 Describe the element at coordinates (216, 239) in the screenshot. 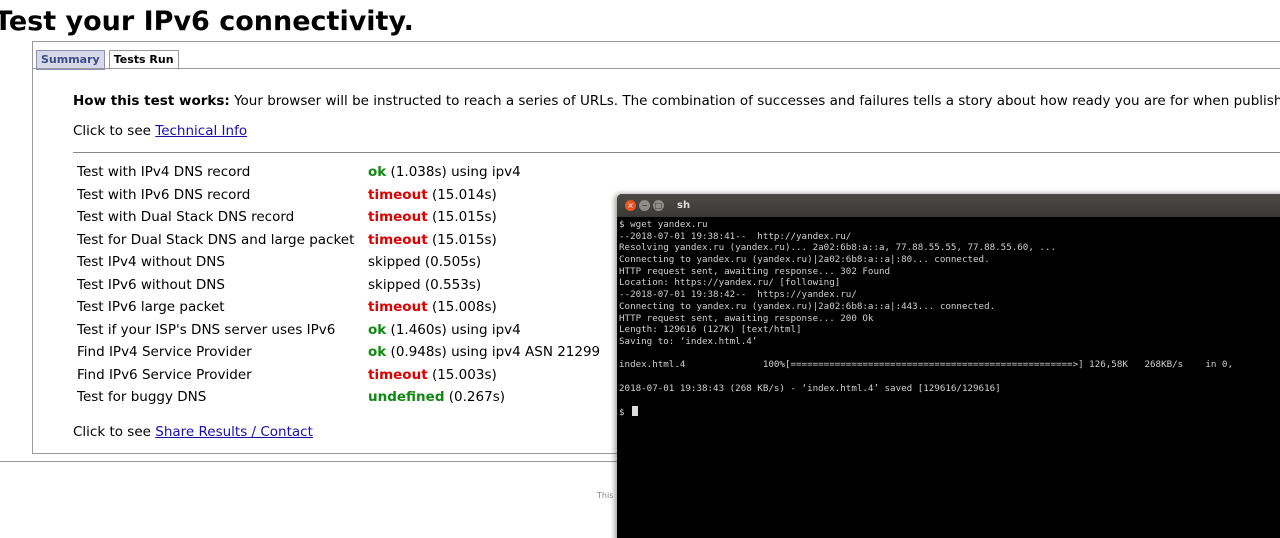

I see `result-label: Test for Dual Stack DNS and large packet` at that location.